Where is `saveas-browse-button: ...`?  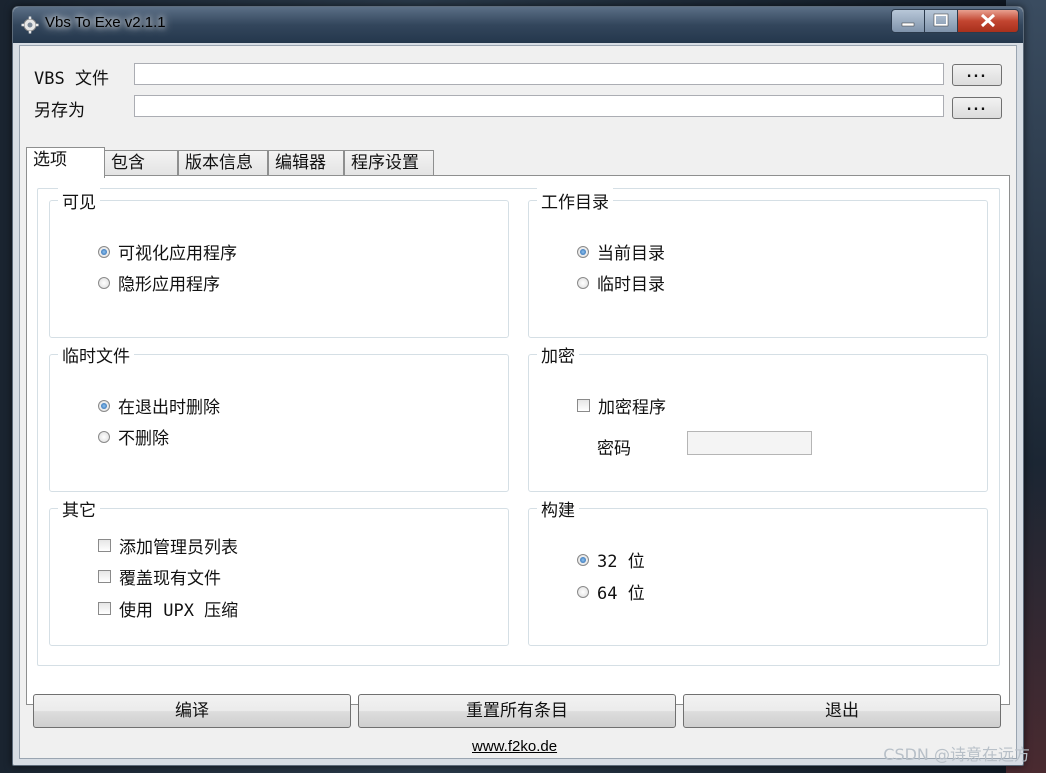
saveas-browse-button: ... is located at coordinates (977, 108).